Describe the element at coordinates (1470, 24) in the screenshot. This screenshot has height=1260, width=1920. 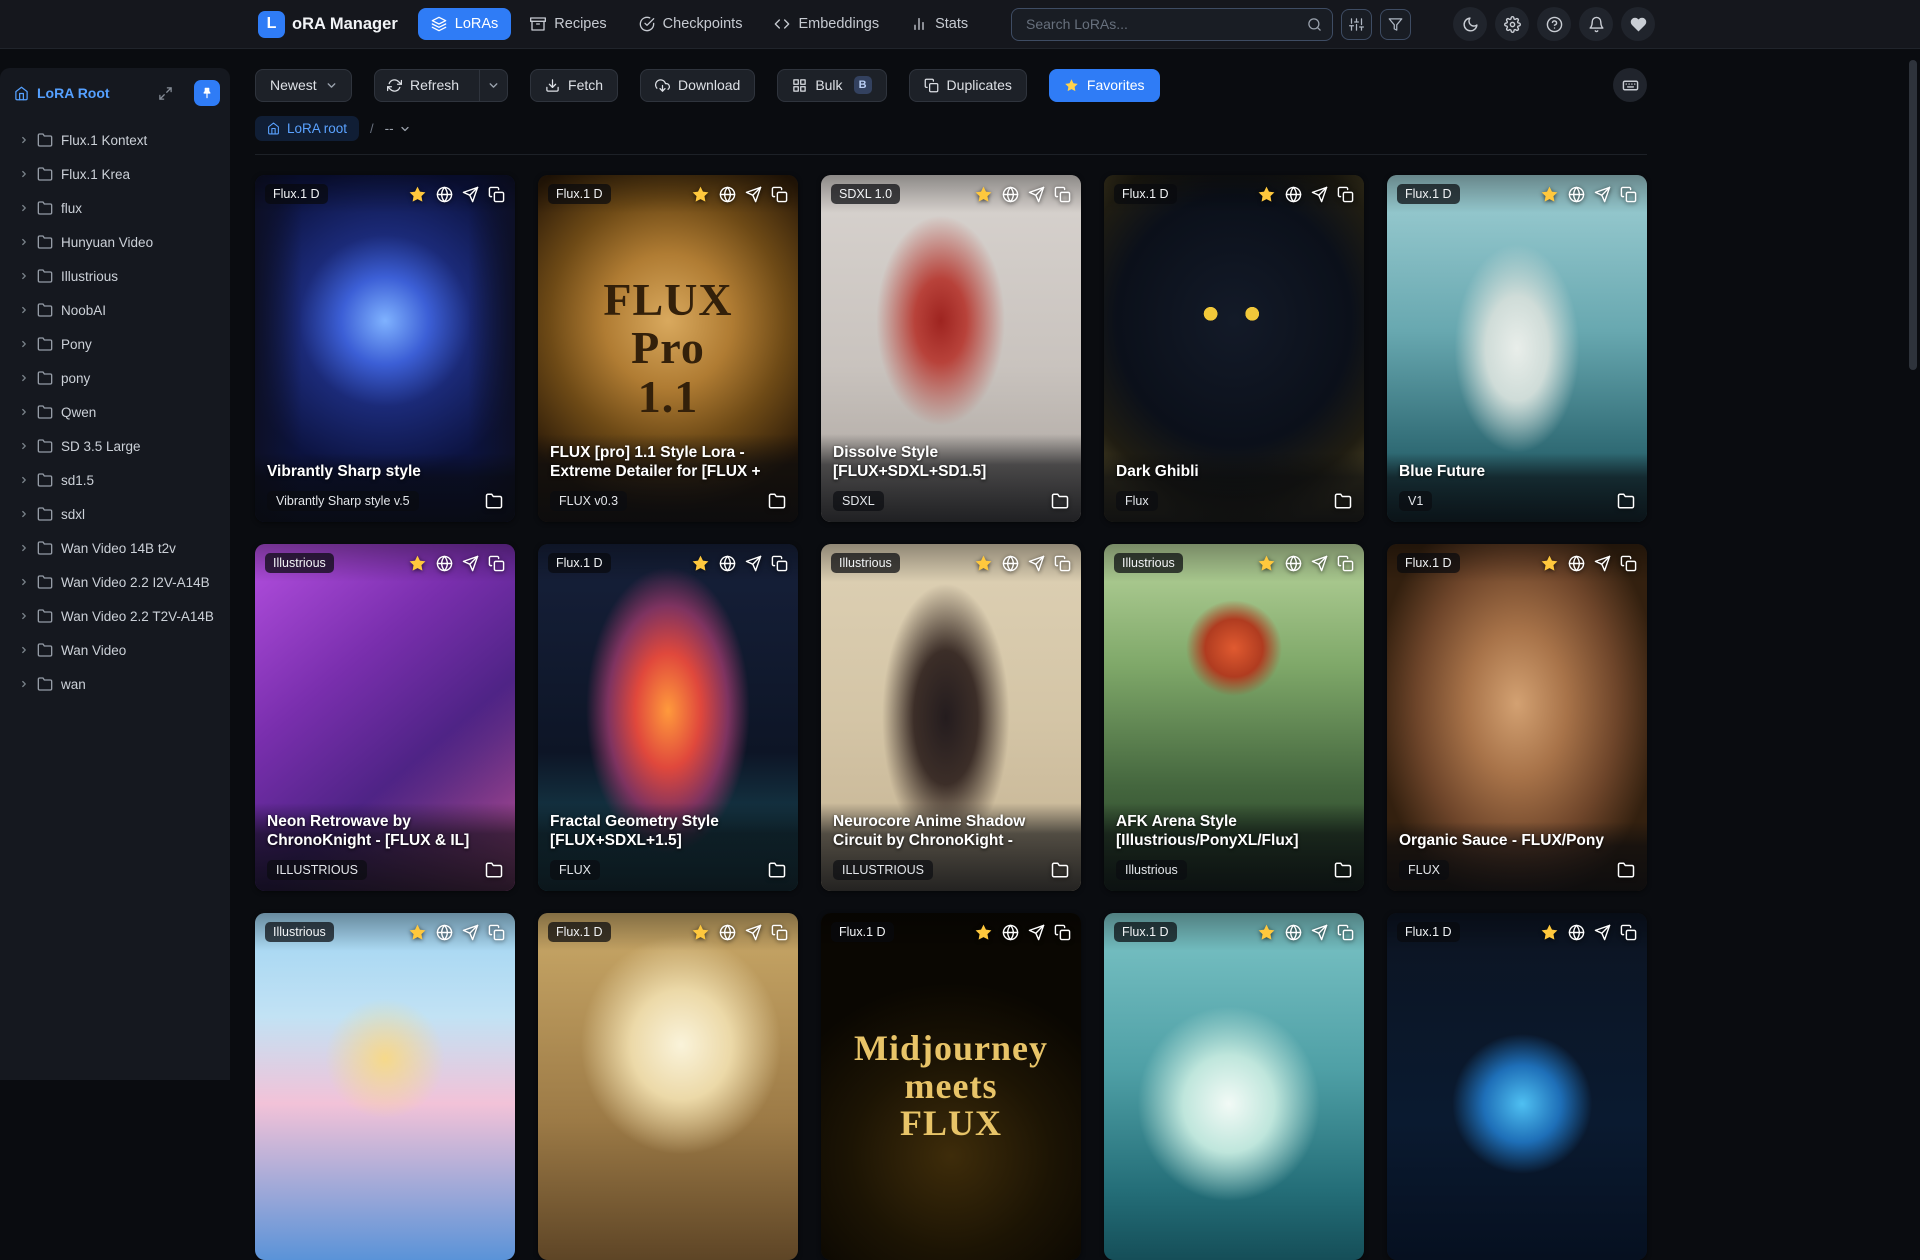
I see `theme-toggle-button` at that location.